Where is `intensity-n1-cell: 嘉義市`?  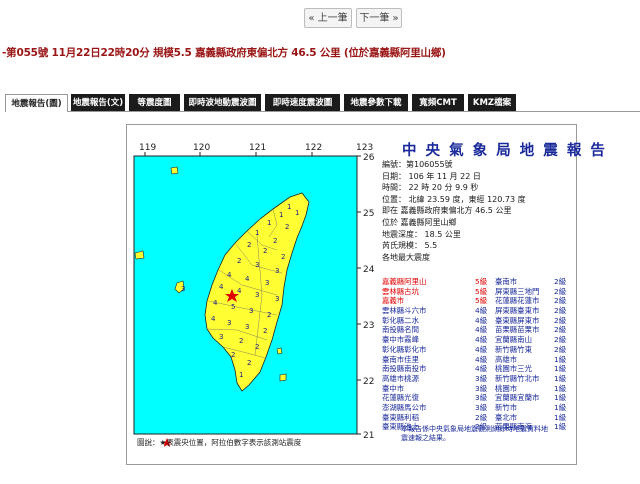 intensity-n1-cell: 嘉義市 is located at coordinates (393, 301).